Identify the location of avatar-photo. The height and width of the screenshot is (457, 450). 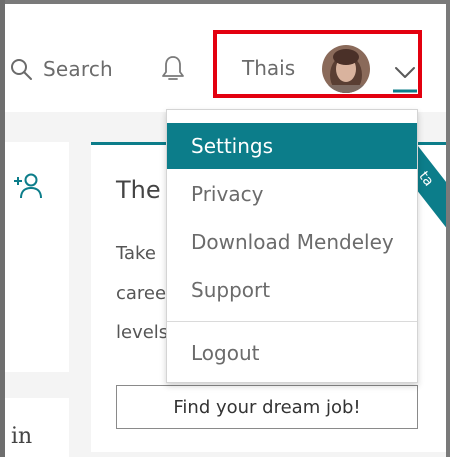
(346, 69).